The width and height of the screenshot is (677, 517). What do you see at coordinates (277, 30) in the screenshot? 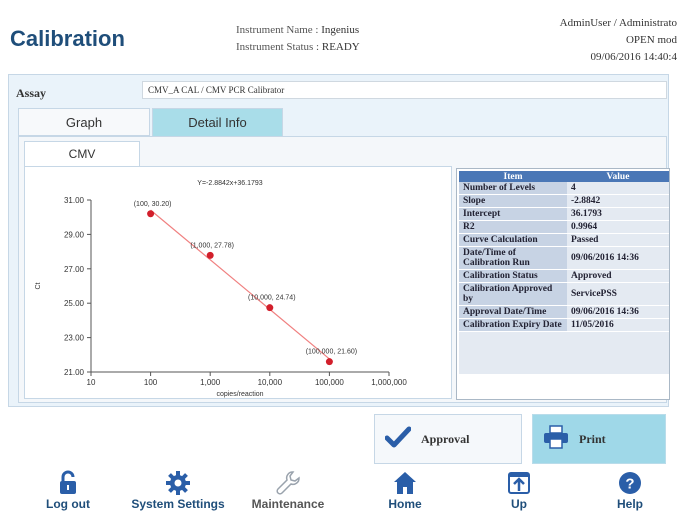
I see `instrument-name-label: Instrument Name :` at bounding box center [277, 30].